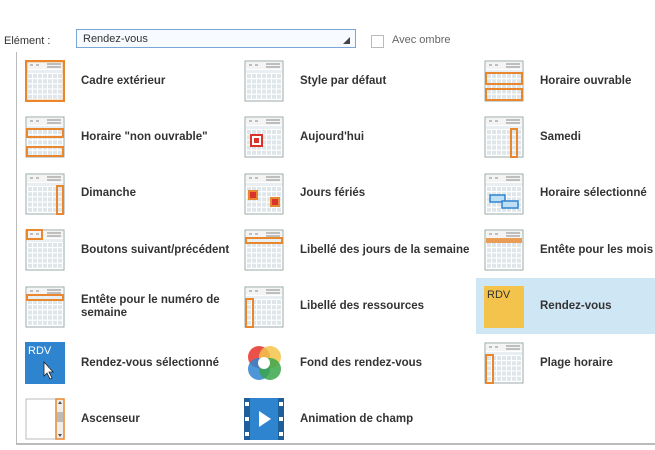 The image size is (655, 450). I want to click on element-item-label: Entête pour les mois, so click(597, 249).